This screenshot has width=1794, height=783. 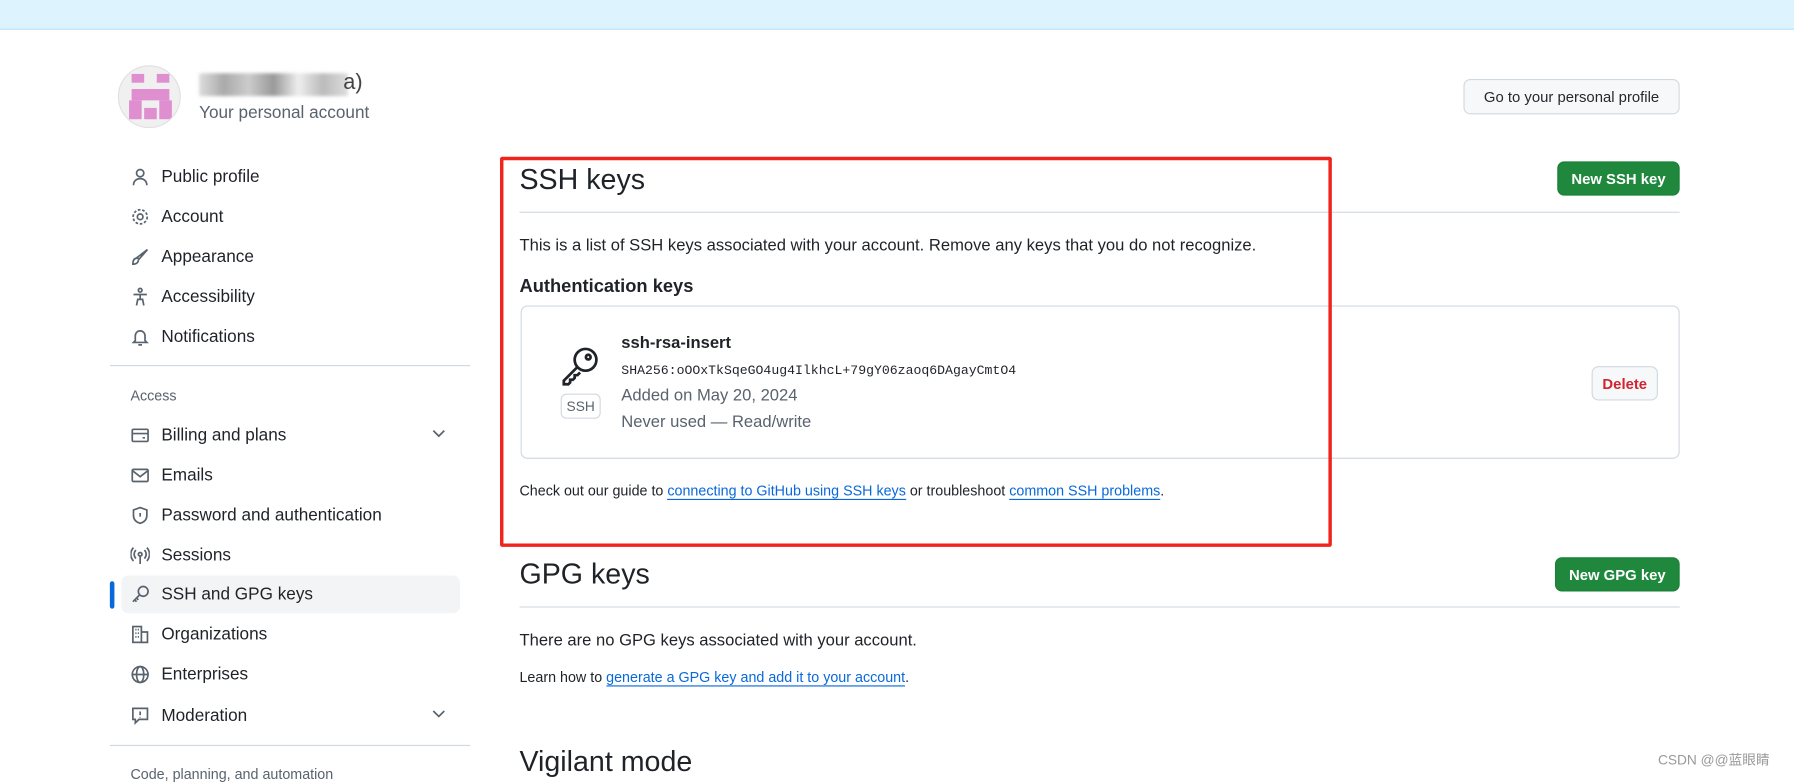 I want to click on sidebar-item-enterprises: Enterprises, so click(x=290, y=675).